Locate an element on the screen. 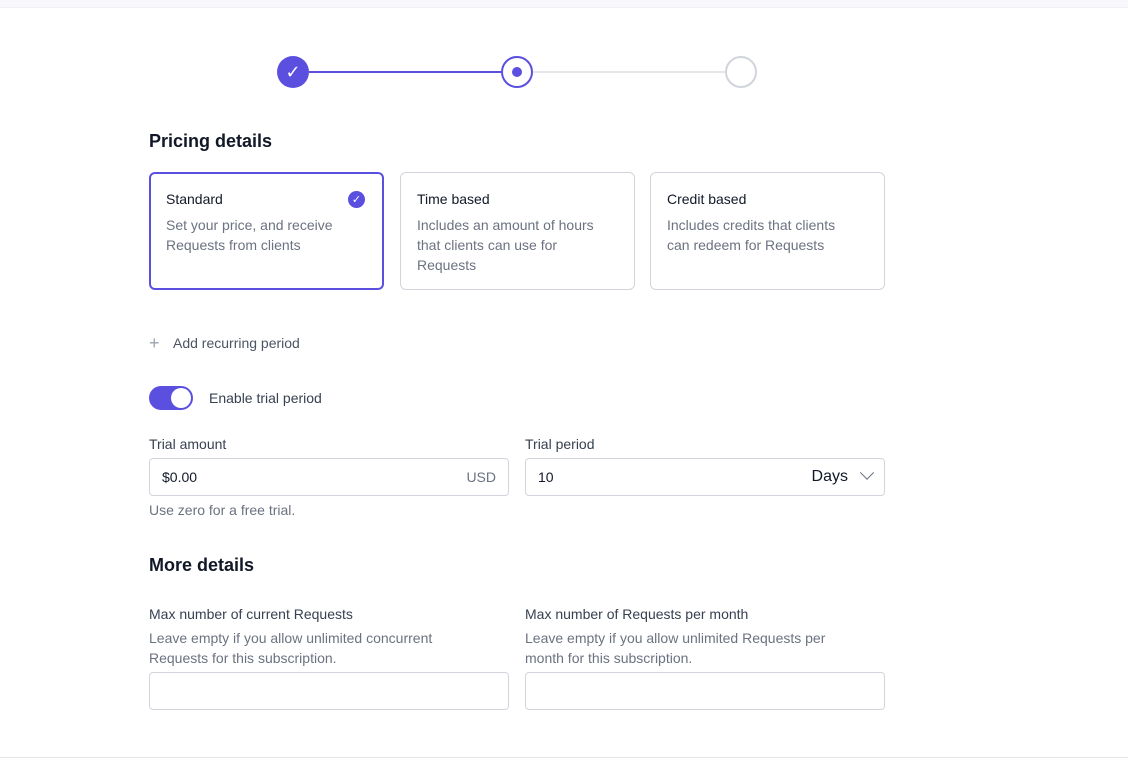  current-step-dot-icon is located at coordinates (517, 72).